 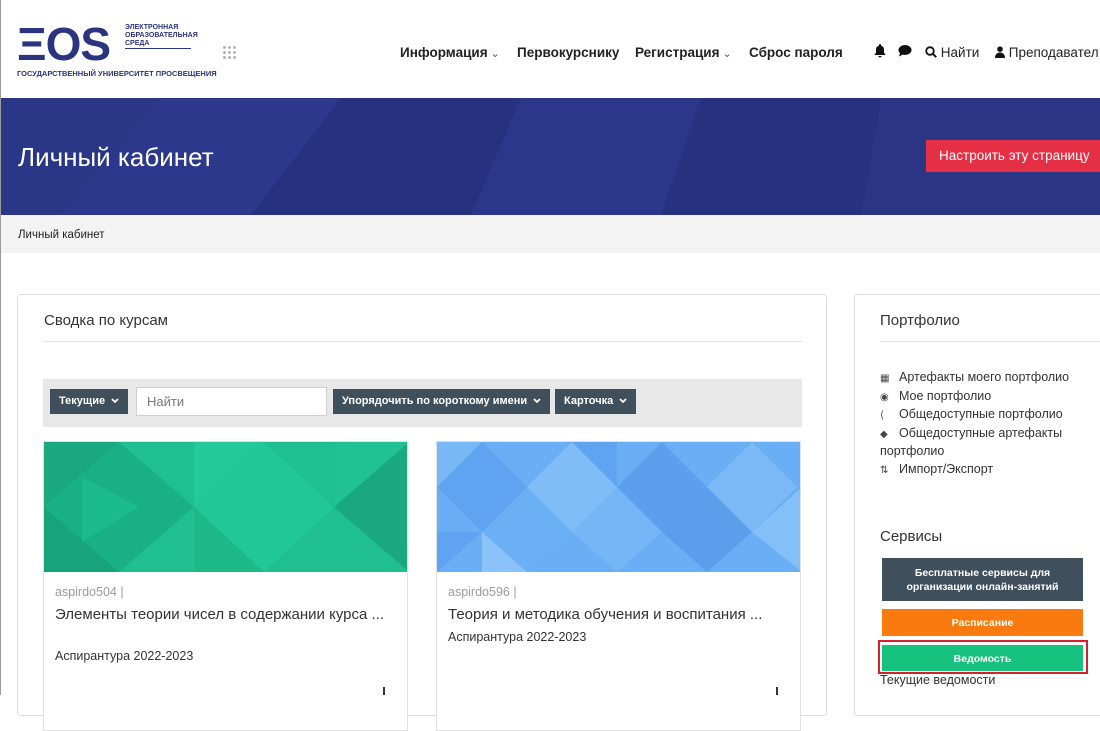 I want to click on services-title: Сервисы, so click(x=911, y=536).